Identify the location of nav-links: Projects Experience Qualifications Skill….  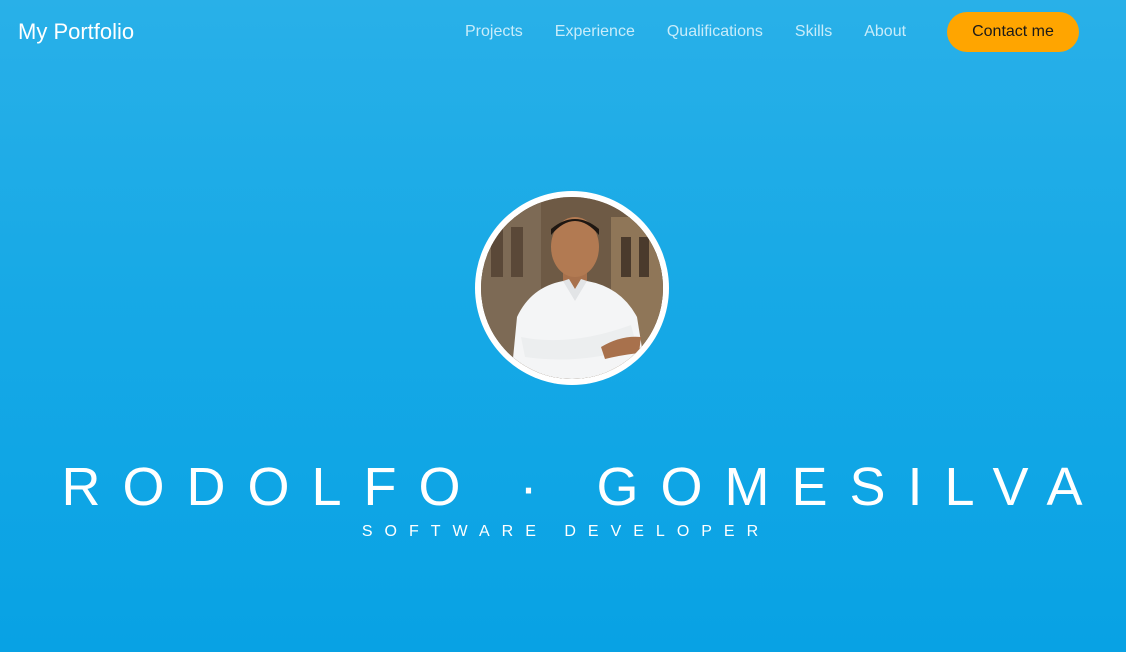
(701, 32).